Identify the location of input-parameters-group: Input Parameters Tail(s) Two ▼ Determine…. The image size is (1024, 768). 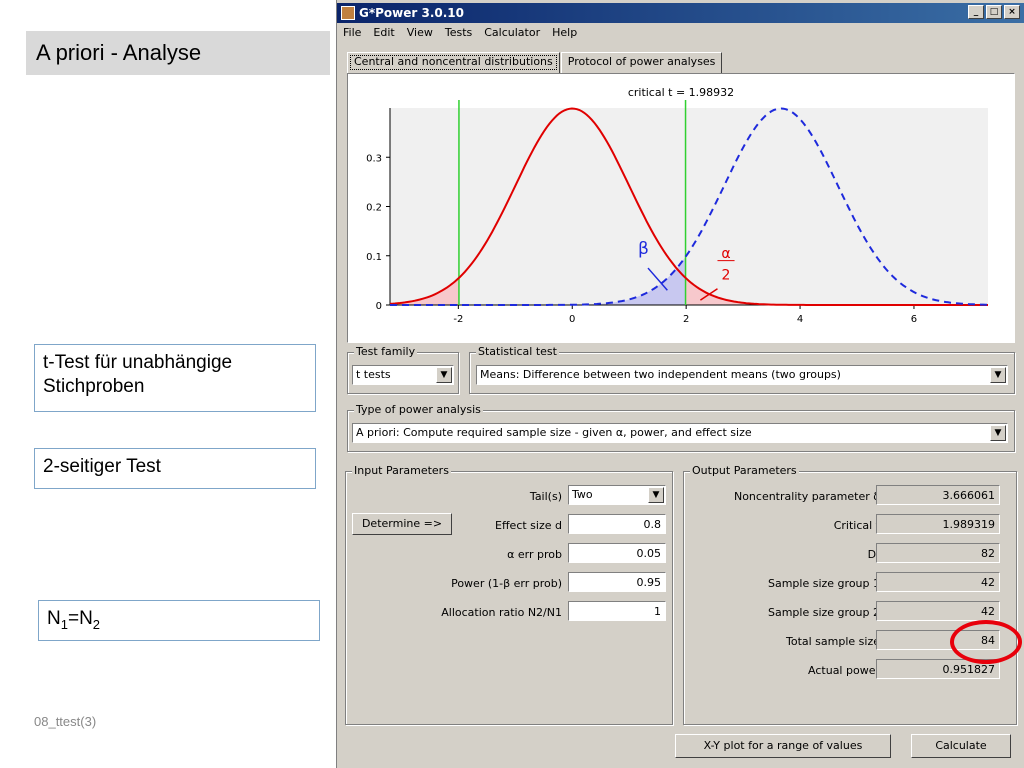
(509, 594).